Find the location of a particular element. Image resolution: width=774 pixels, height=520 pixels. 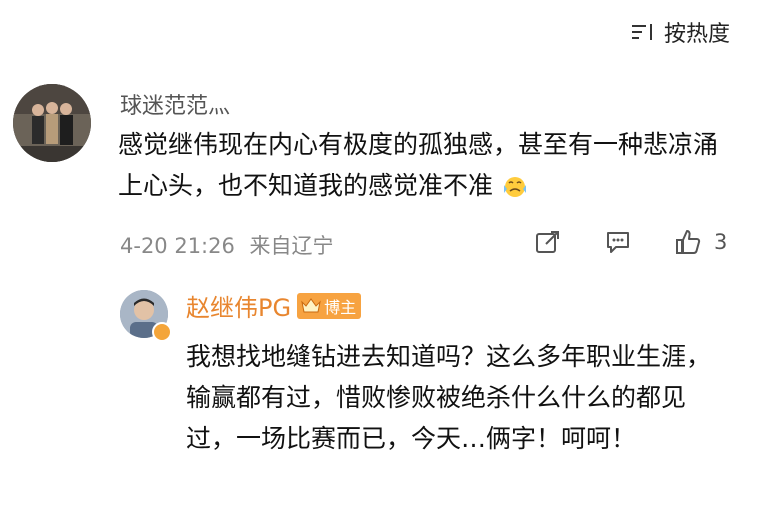

sort-label: 按热度 is located at coordinates (696, 34).